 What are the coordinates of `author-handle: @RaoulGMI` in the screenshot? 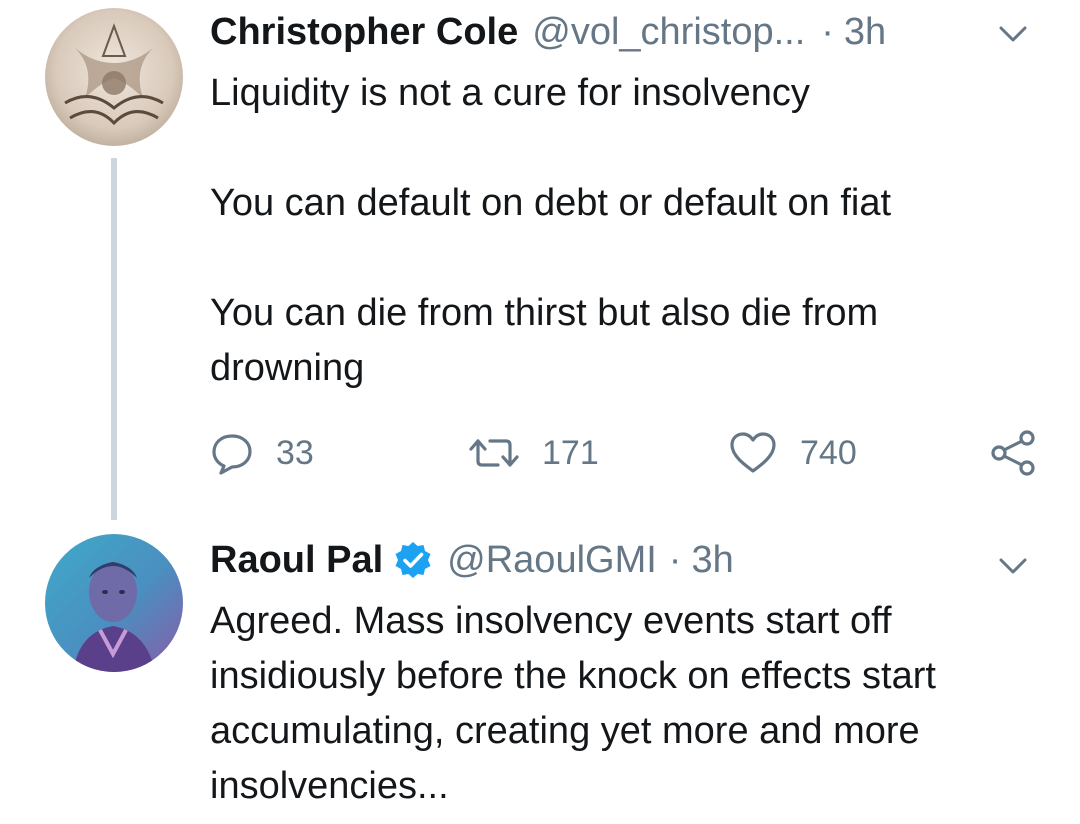 It's located at (552, 560).